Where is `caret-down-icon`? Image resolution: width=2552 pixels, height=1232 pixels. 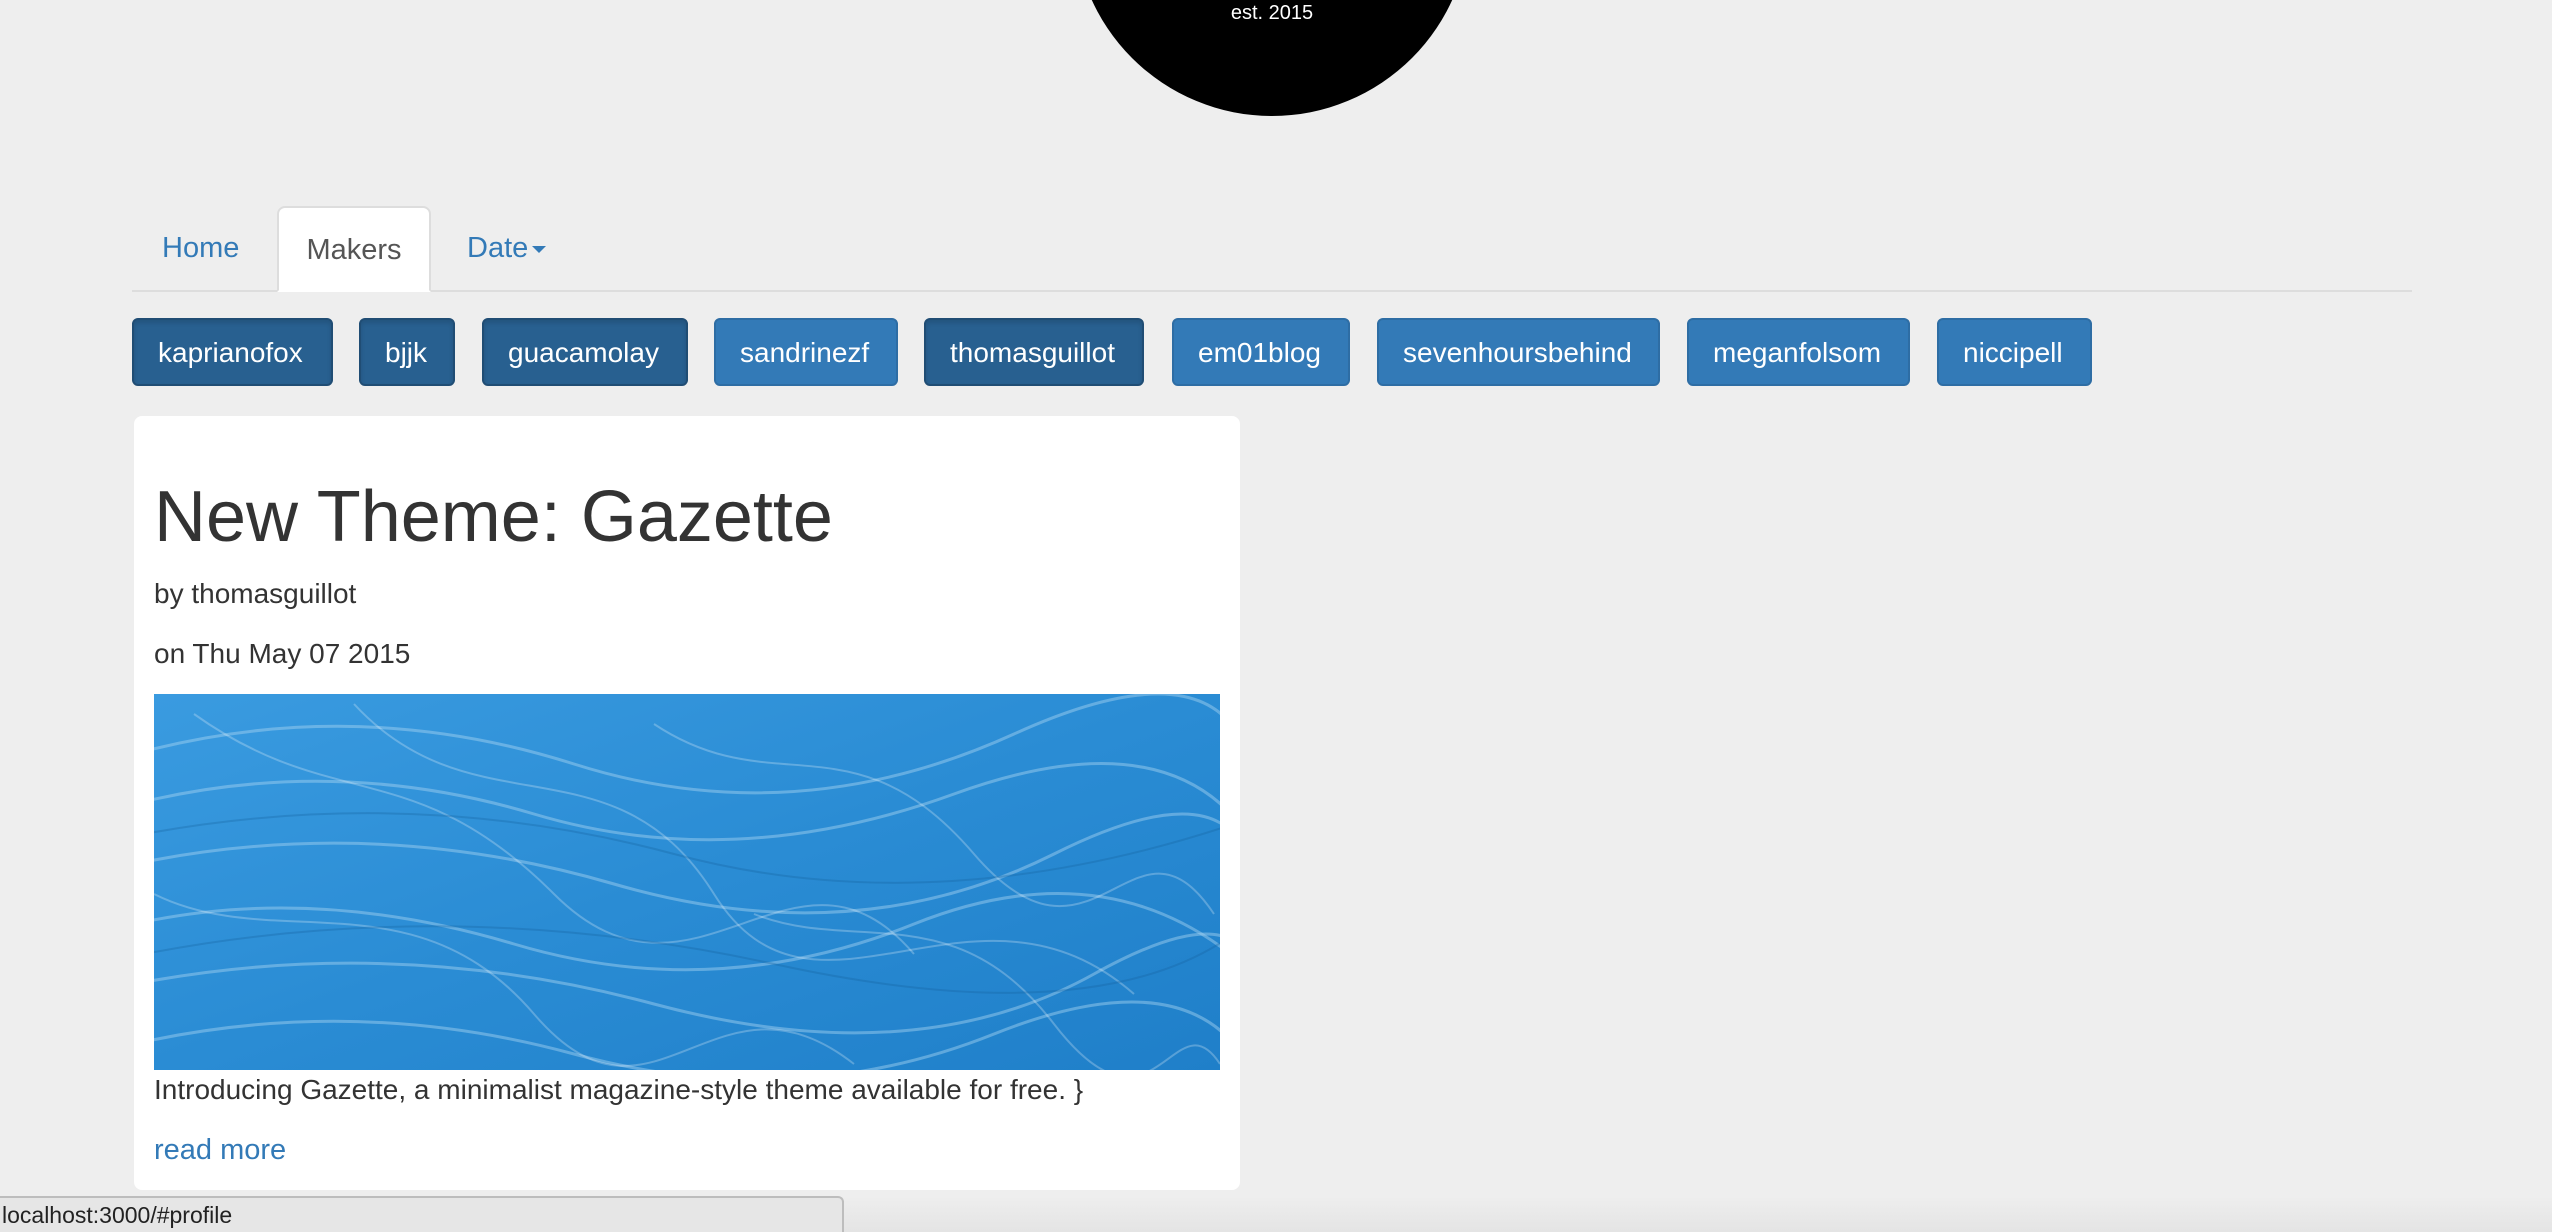 caret-down-icon is located at coordinates (539, 249).